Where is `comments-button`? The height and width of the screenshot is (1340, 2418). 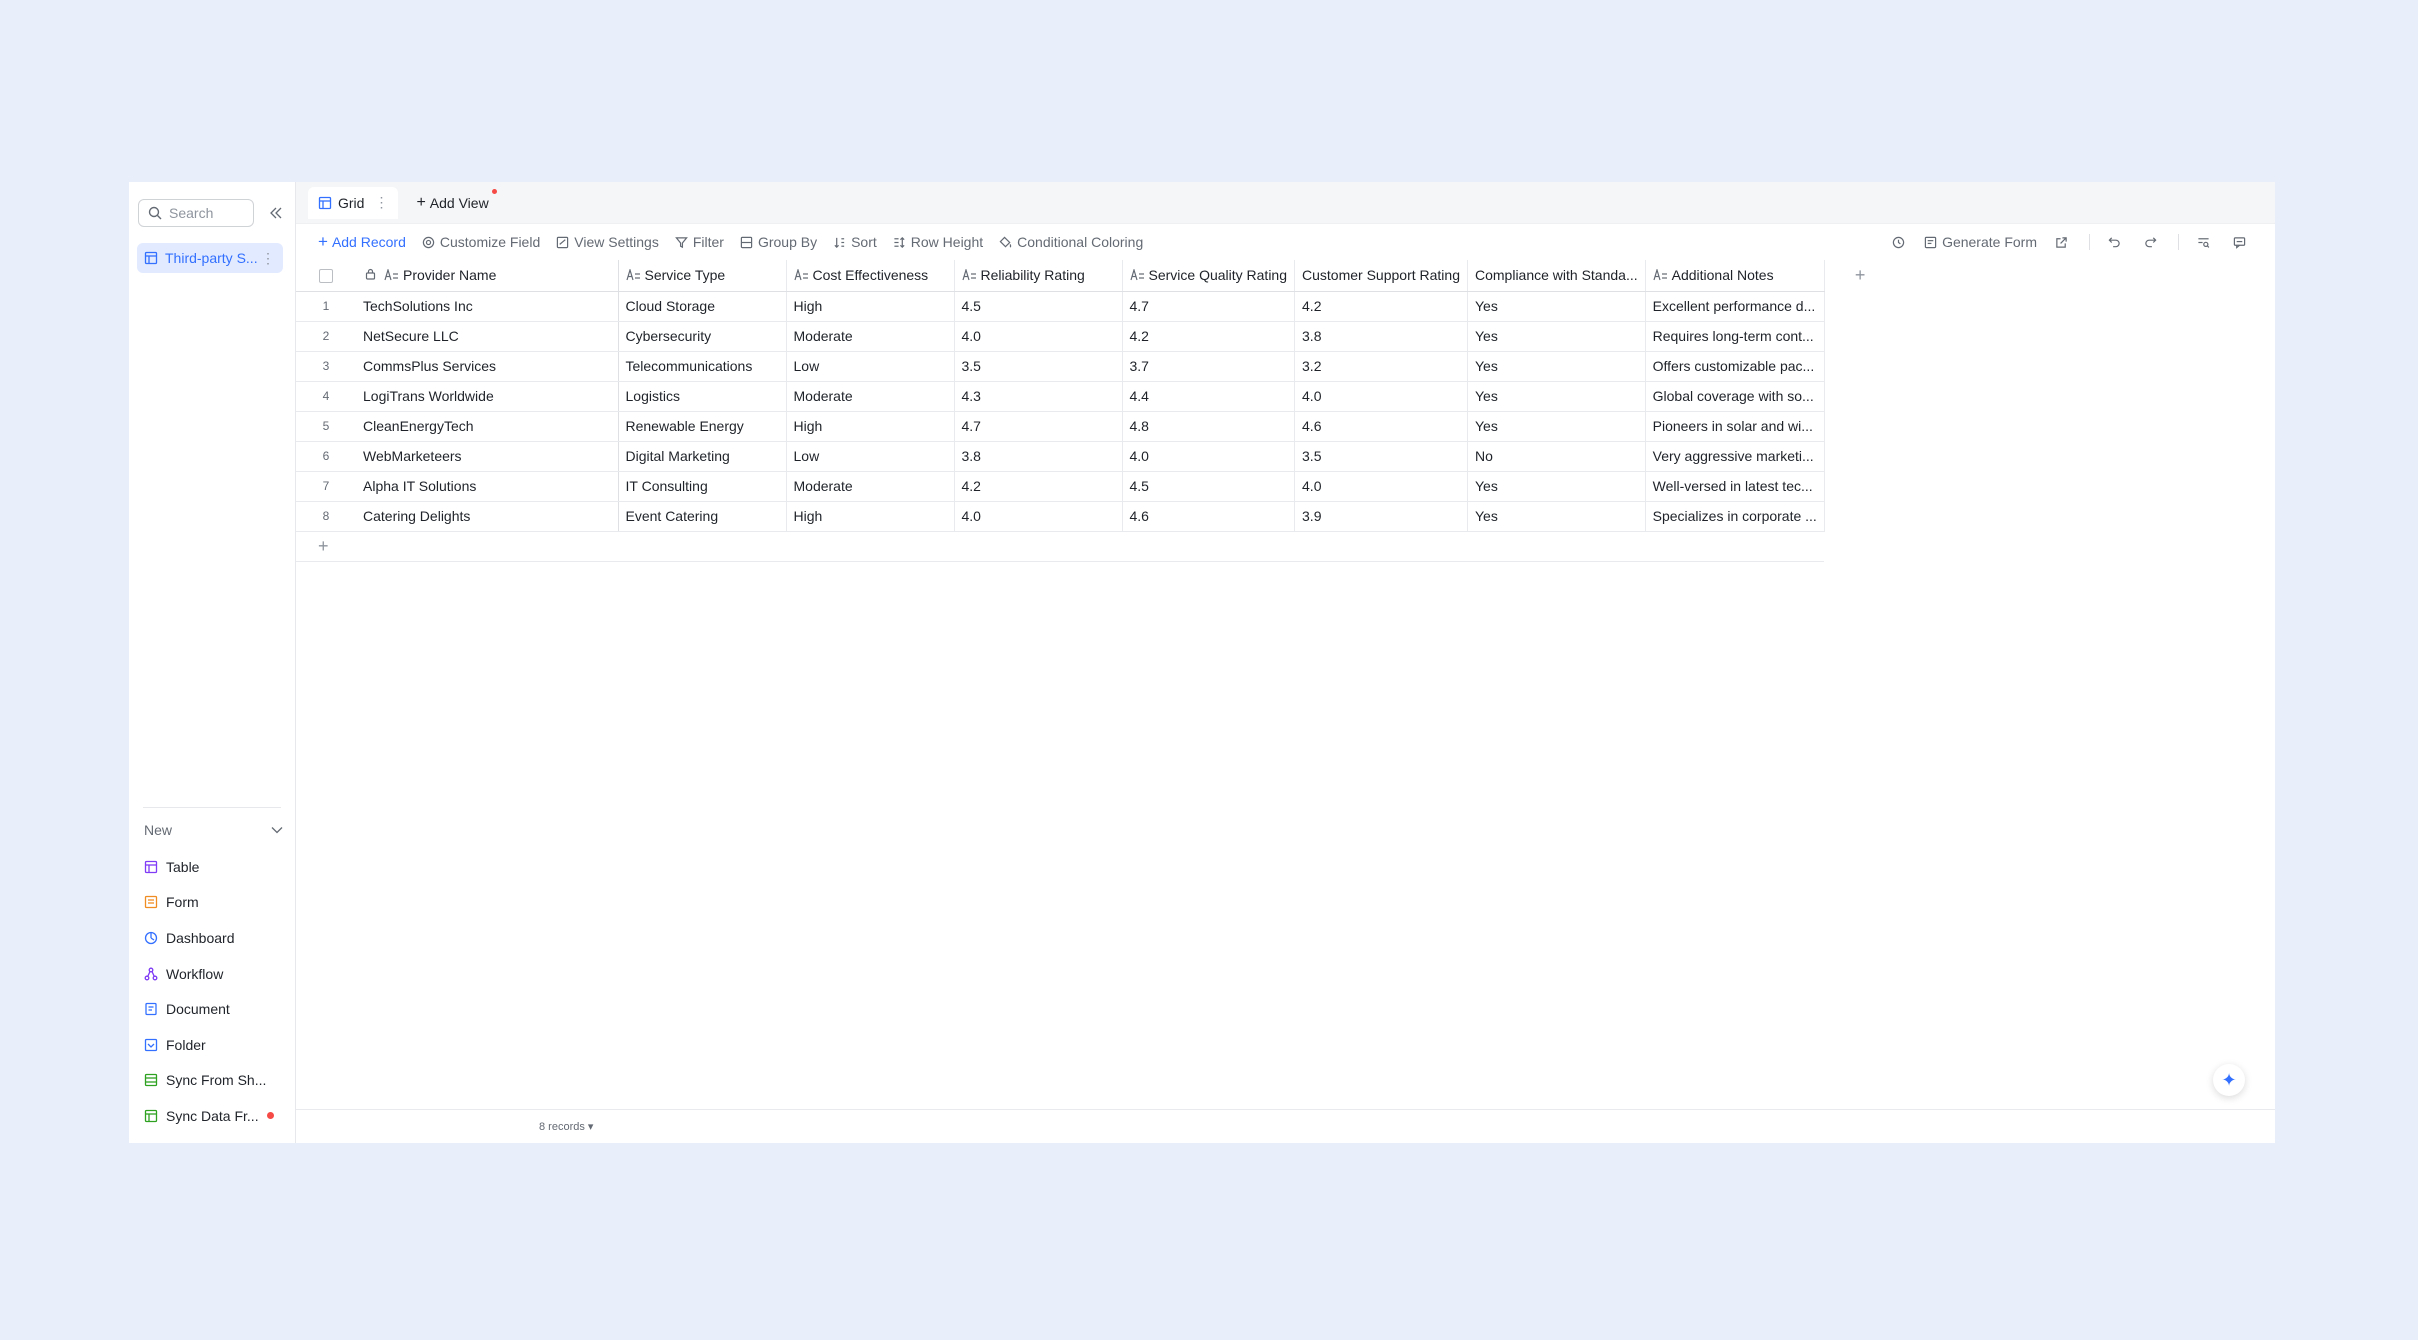
comments-button is located at coordinates (2242, 242).